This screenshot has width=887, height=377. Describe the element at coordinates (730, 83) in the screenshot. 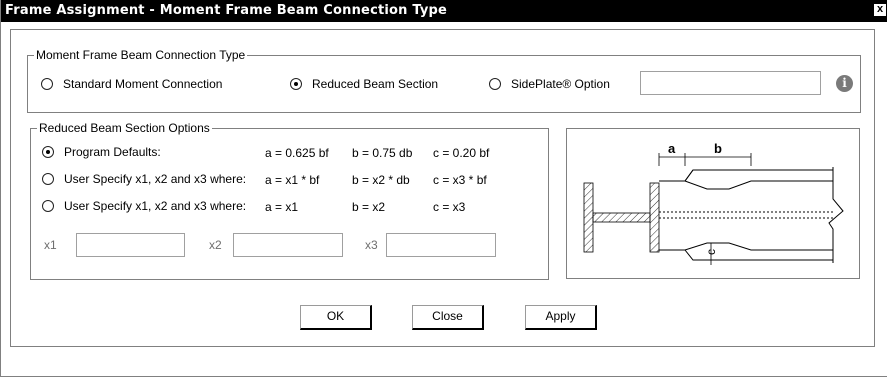

I see `sideplate-input` at that location.